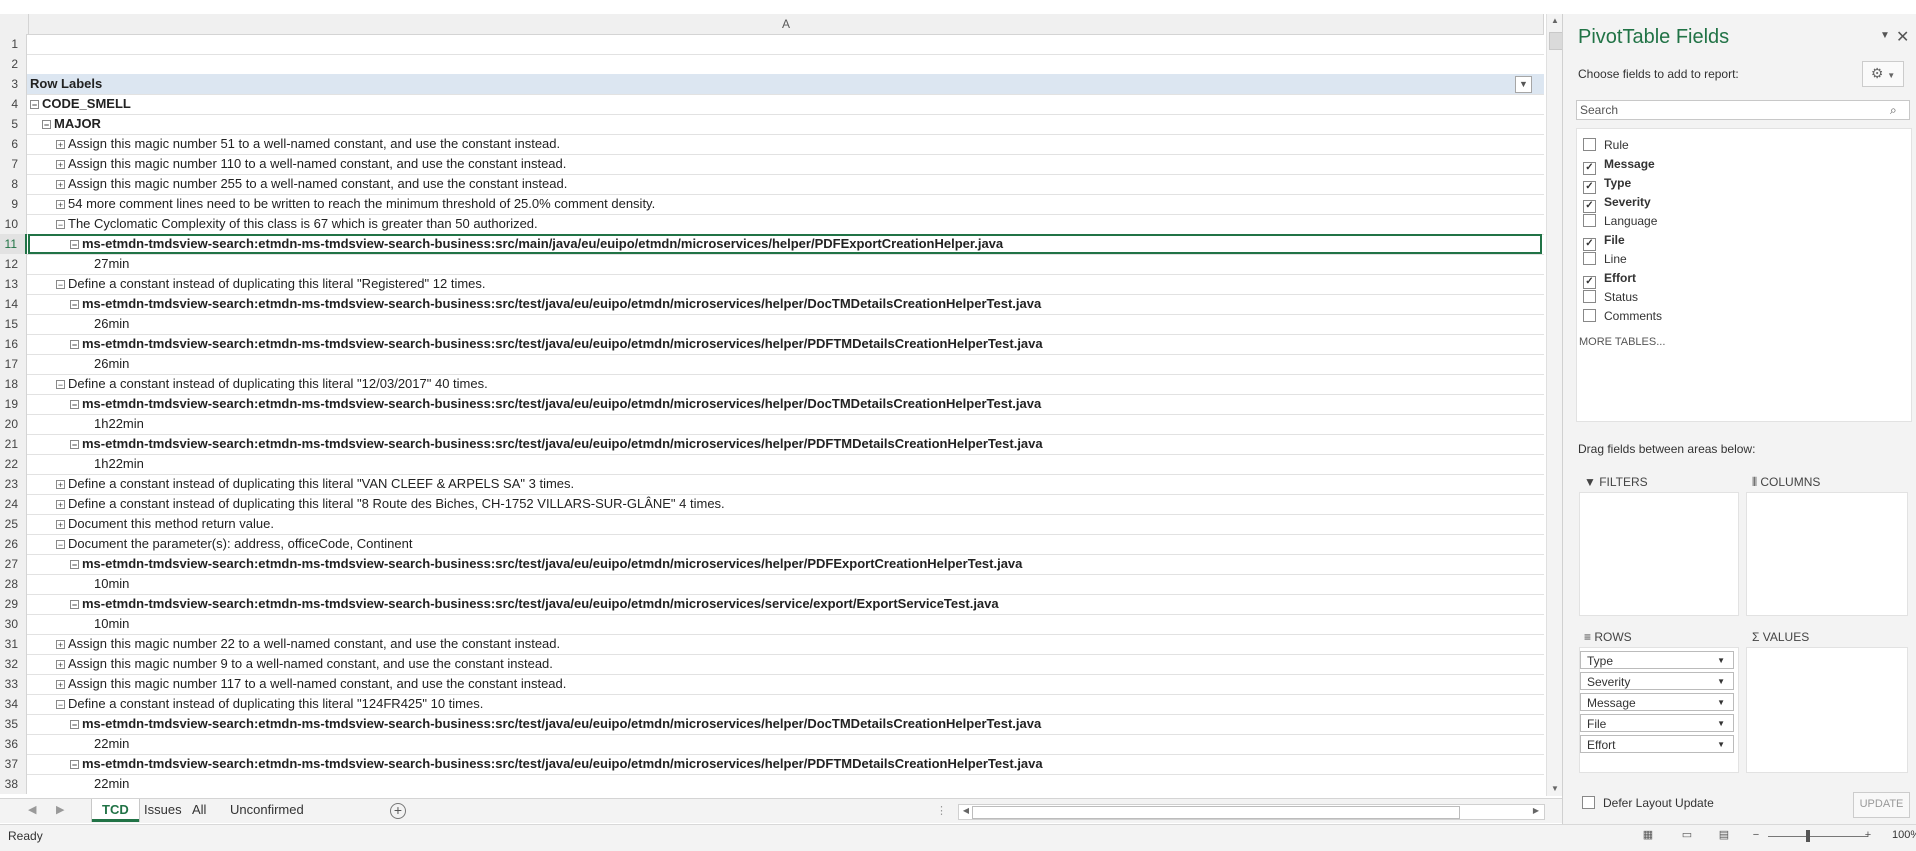 This screenshot has width=1916, height=851. What do you see at coordinates (13, 644) in the screenshot?
I see `row-number: 31` at bounding box center [13, 644].